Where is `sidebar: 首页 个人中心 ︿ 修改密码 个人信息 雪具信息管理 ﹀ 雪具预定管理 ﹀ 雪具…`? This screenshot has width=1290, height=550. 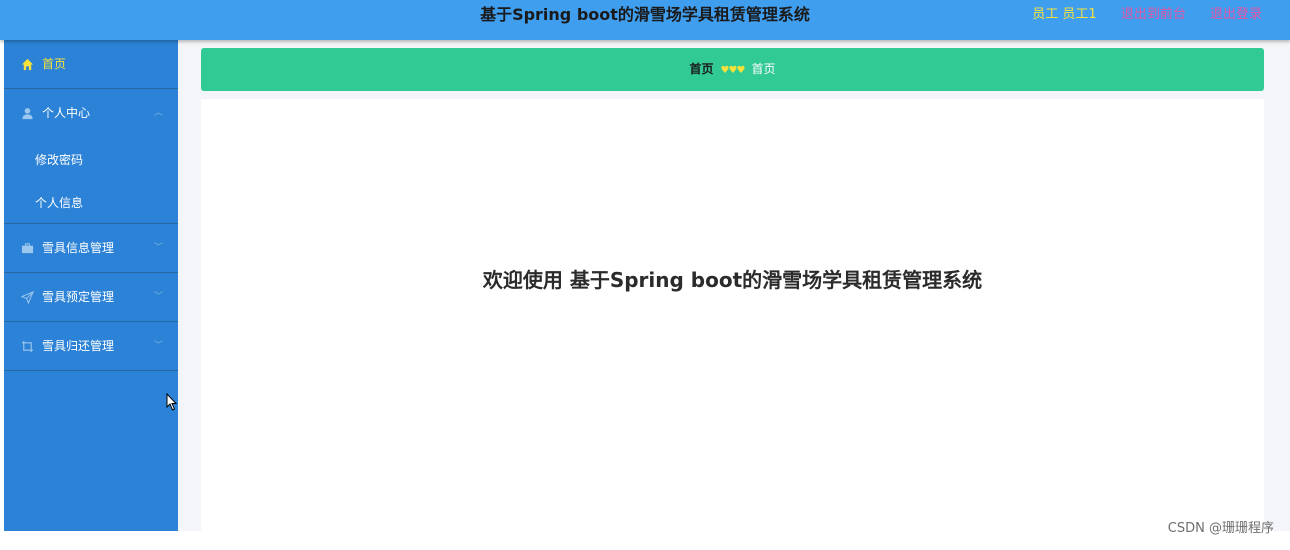
sidebar: 首页 个人中心 ︿ 修改密码 个人信息 雪具信息管理 ﹀ 雪具预定管理 ﹀ 雪具… is located at coordinates (91, 285).